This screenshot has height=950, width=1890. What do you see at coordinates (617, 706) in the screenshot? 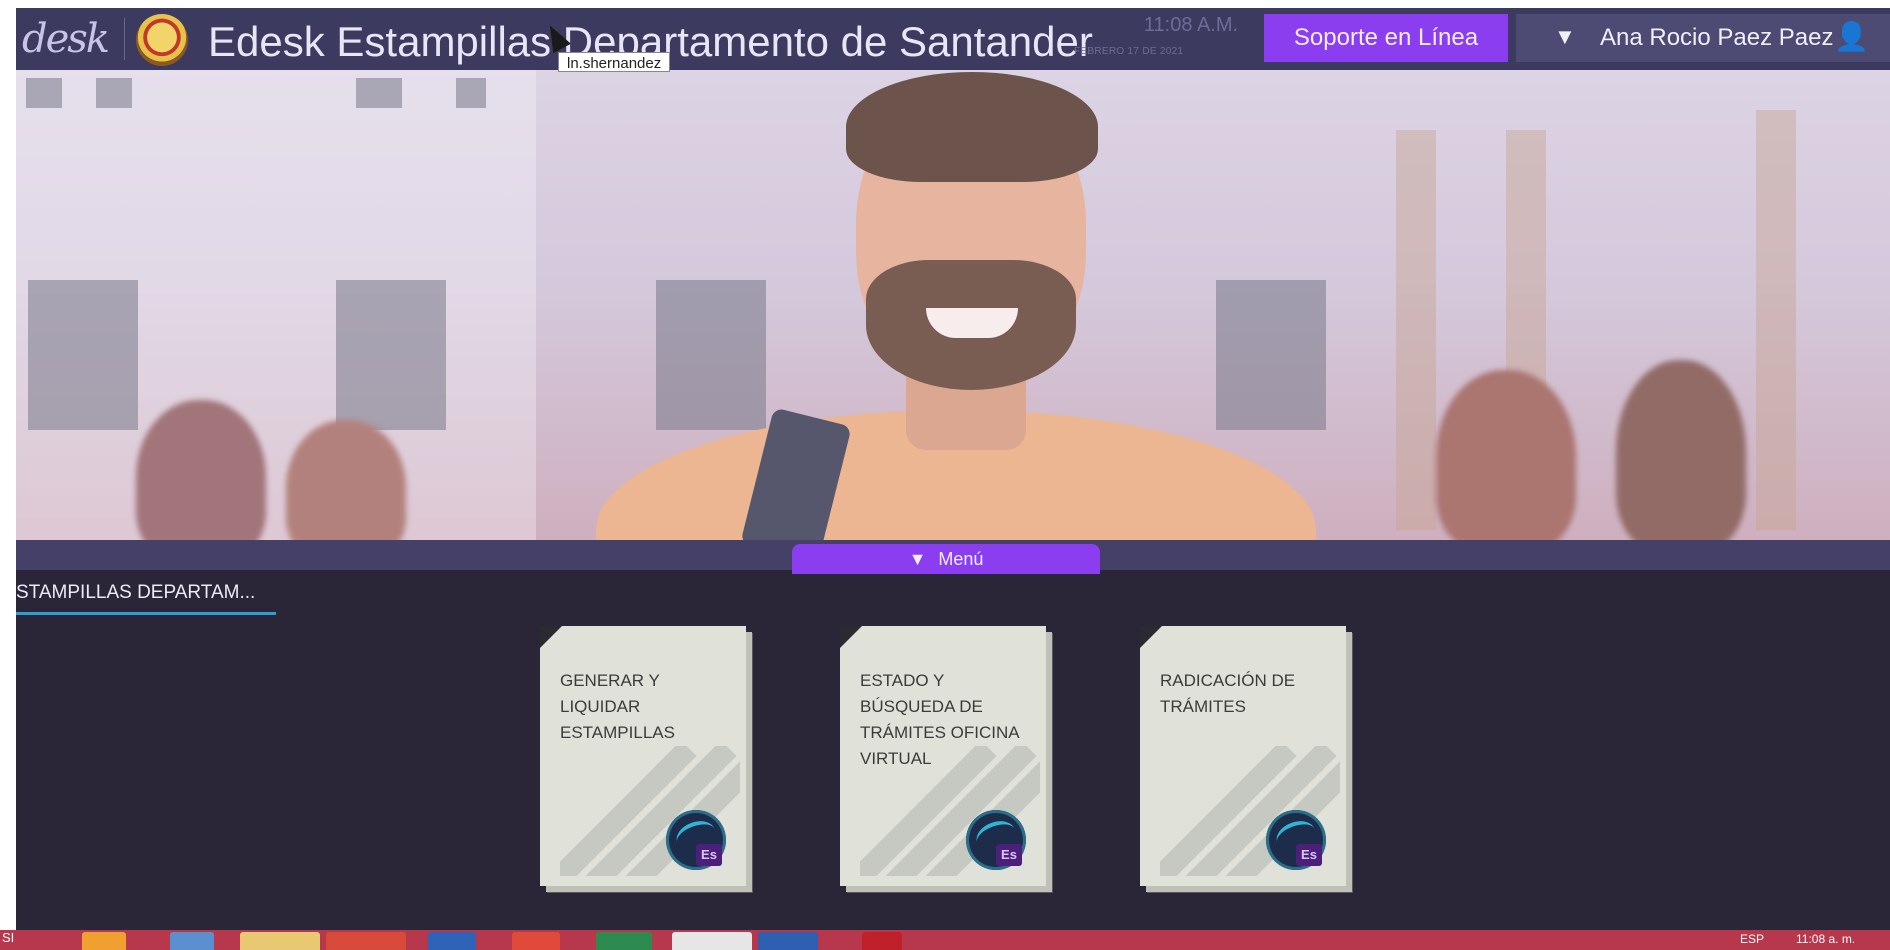
I see `card-label: GENERAR Y LIQUIDAR ESTAMPILLAS` at bounding box center [617, 706].